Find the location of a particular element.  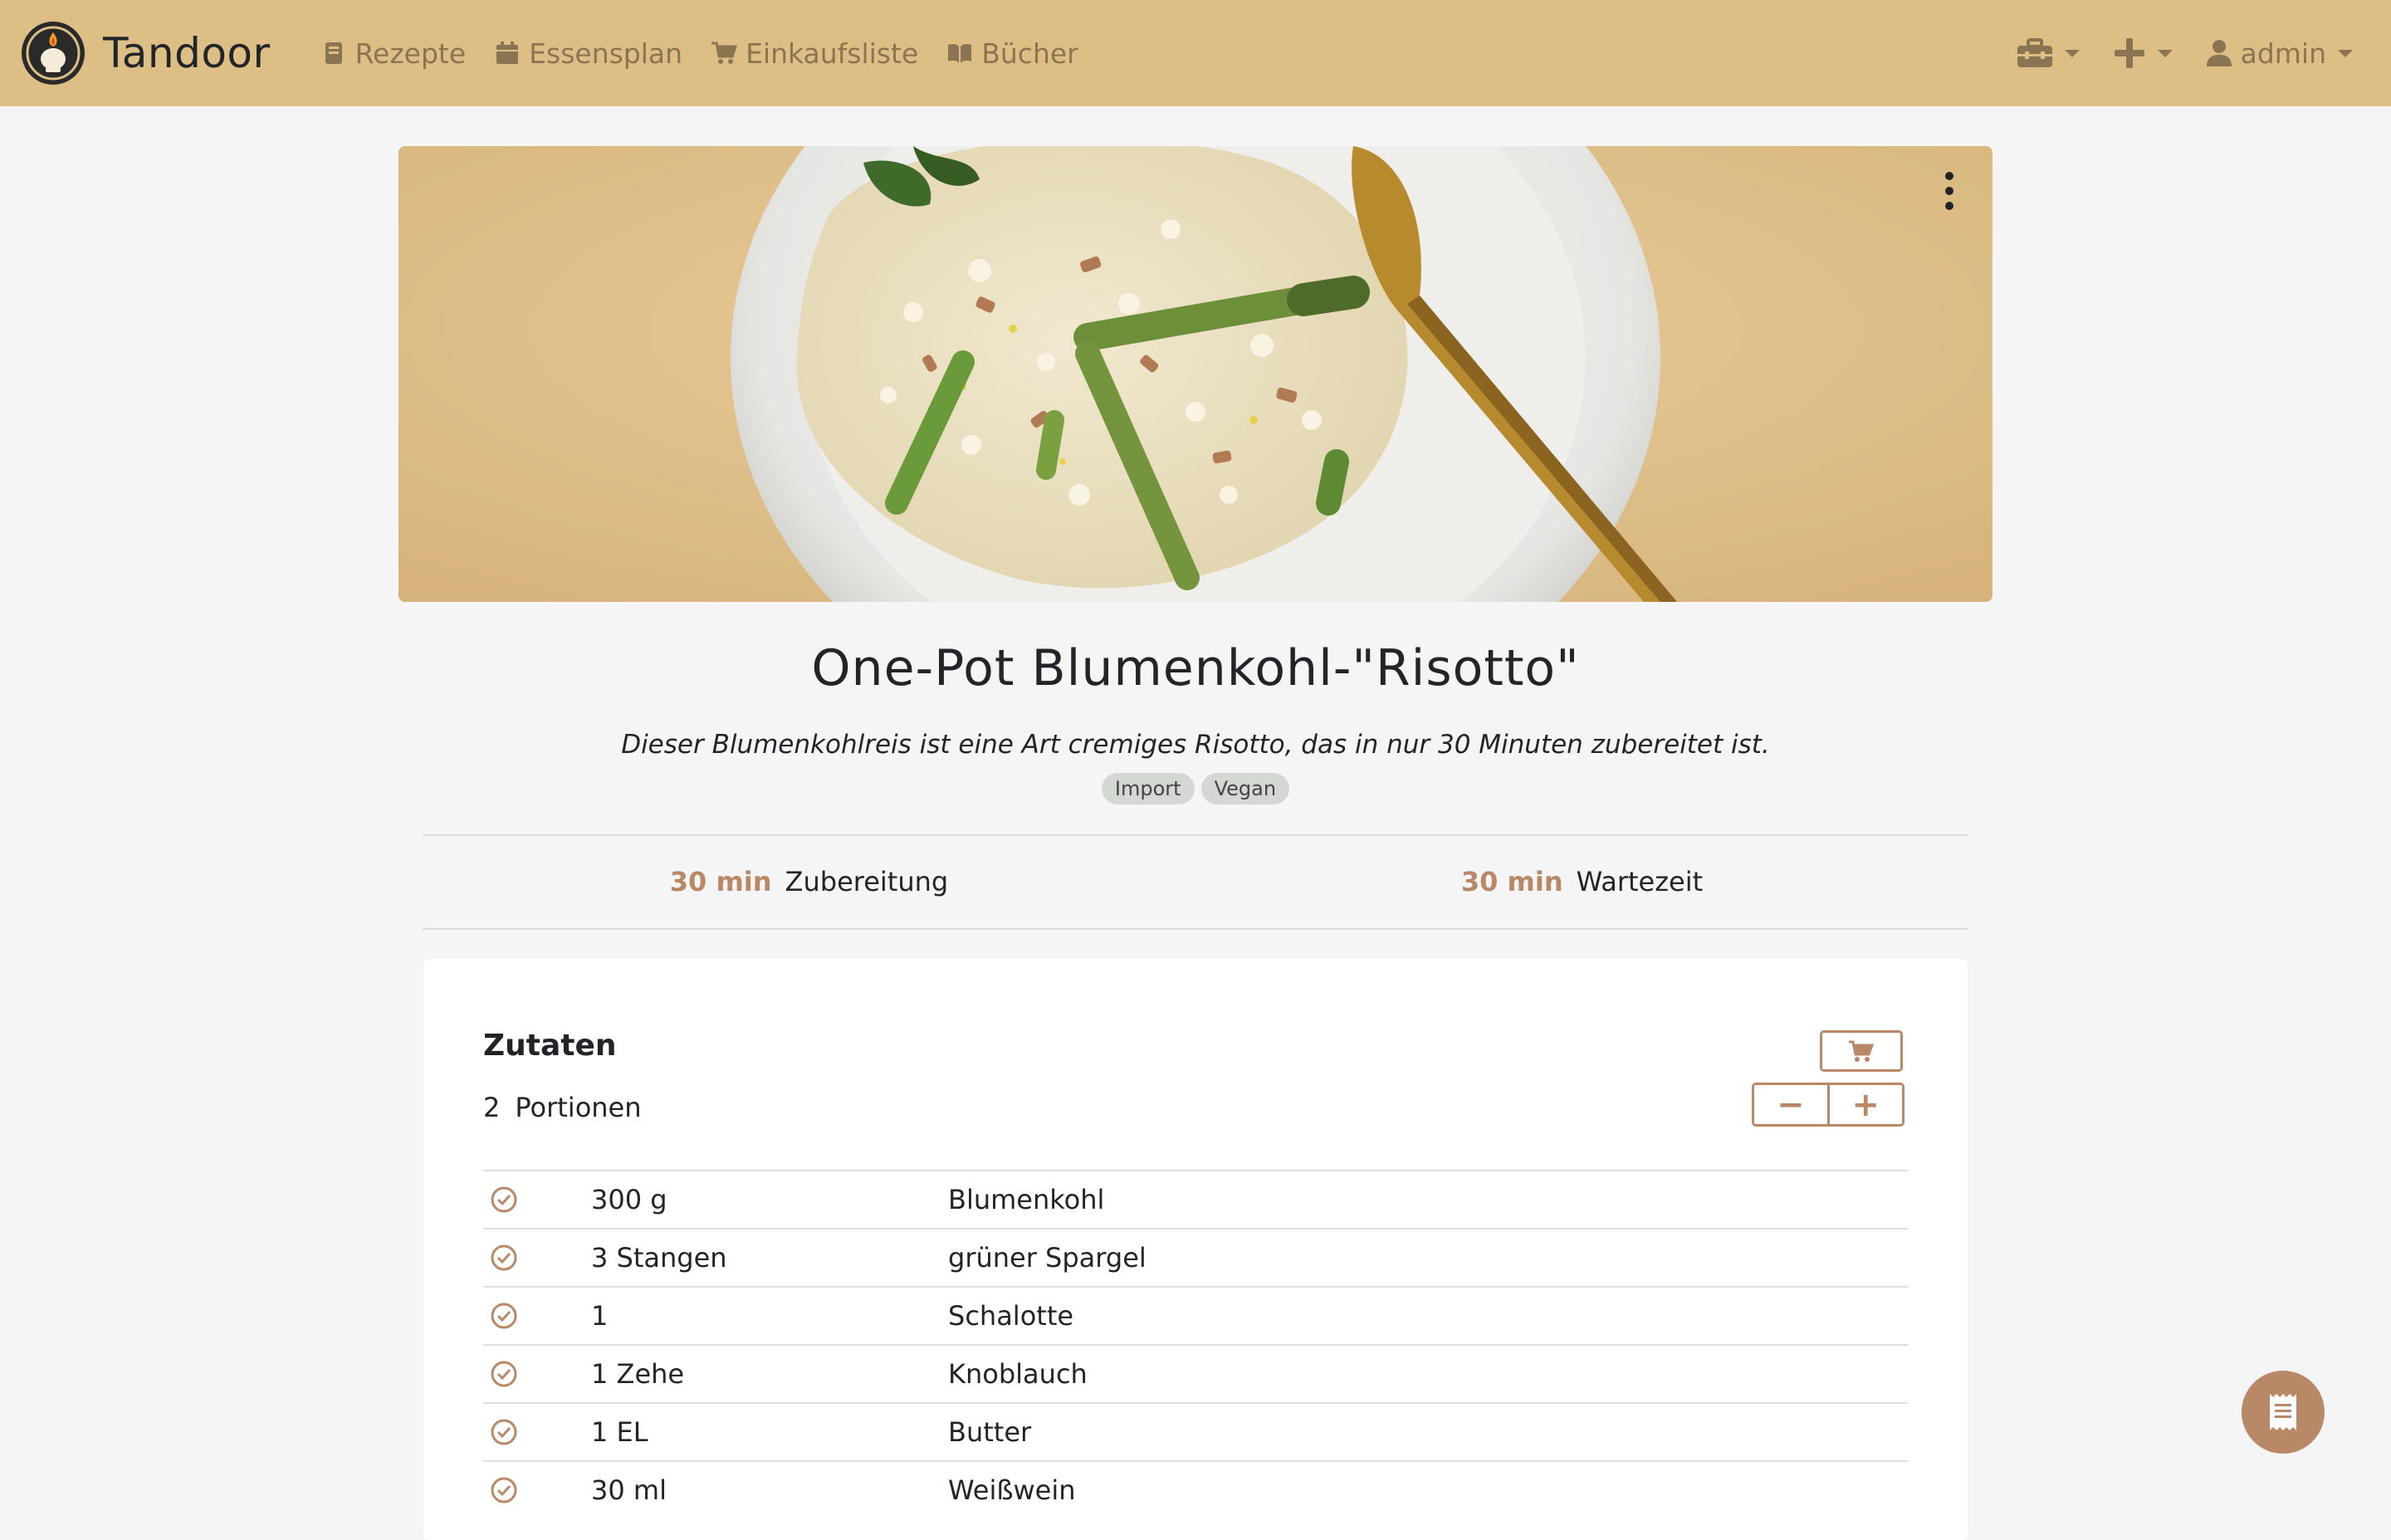

ingredient-row: 30 ml Weißwein is located at coordinates (1195, 1489).